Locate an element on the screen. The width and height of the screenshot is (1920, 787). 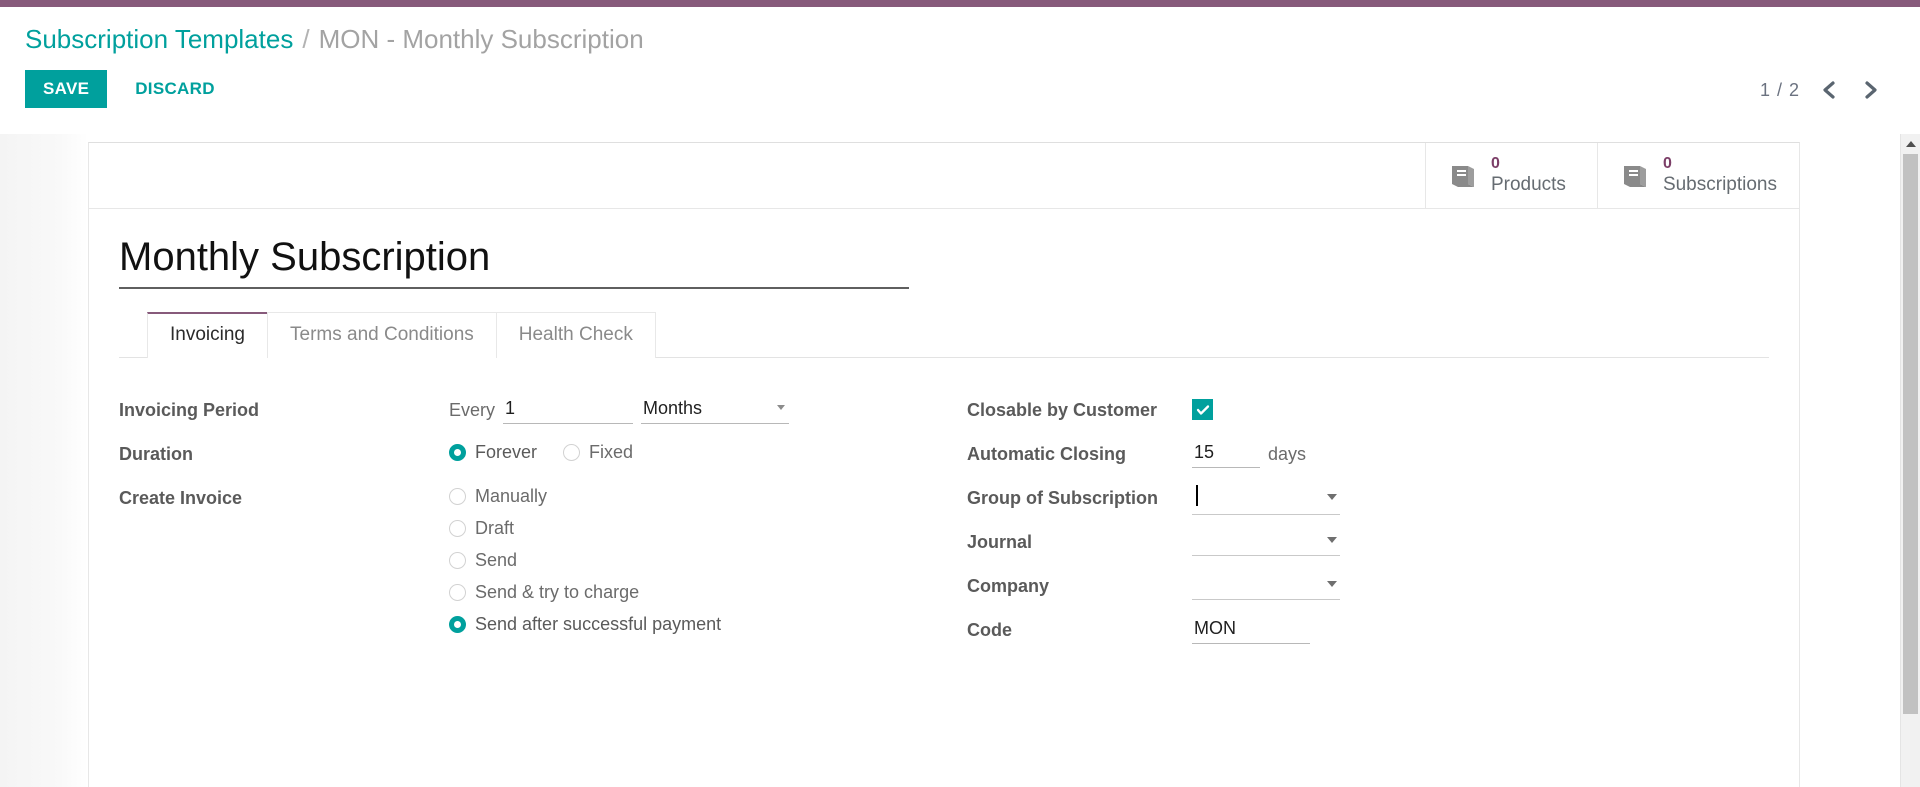
stat-button-subscriptions: 0 Subscriptions is located at coordinates (1697, 175).